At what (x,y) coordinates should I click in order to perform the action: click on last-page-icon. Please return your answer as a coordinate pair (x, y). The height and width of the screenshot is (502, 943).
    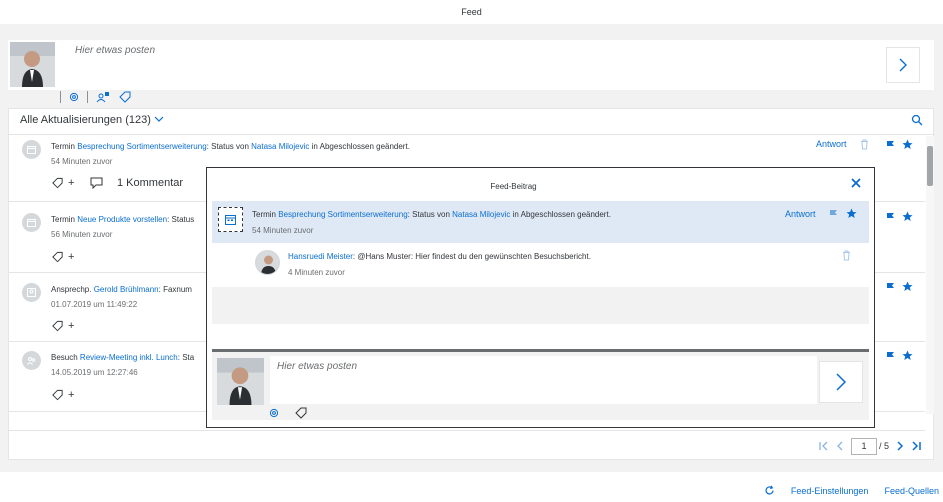
    Looking at the image, I should click on (916, 446).